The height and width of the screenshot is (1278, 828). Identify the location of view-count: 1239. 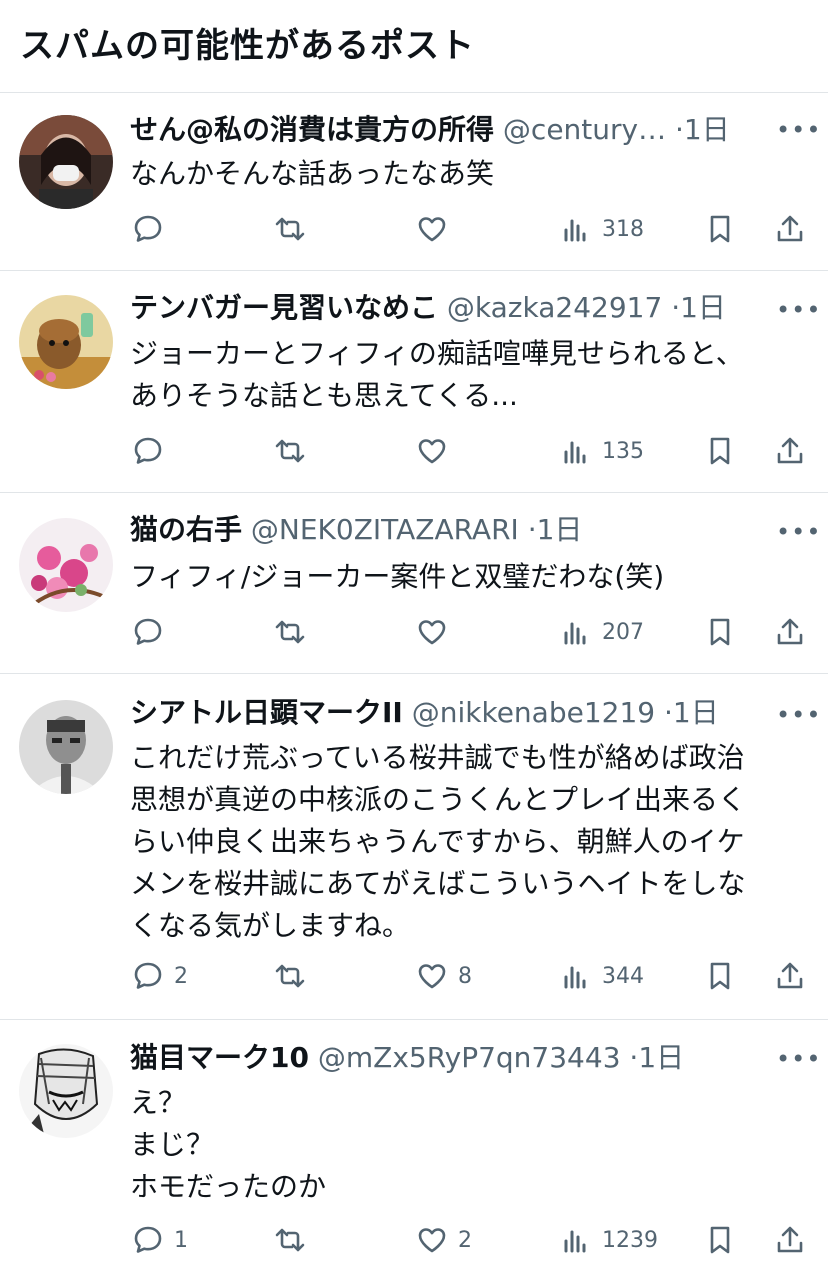
(630, 1240).